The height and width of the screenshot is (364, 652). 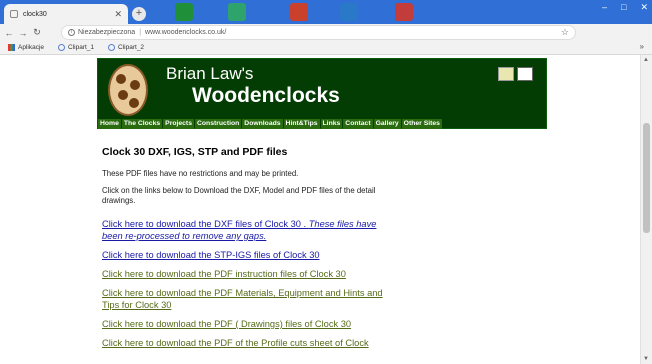 I want to click on scroll-up-icon: ▲, so click(x=646, y=60).